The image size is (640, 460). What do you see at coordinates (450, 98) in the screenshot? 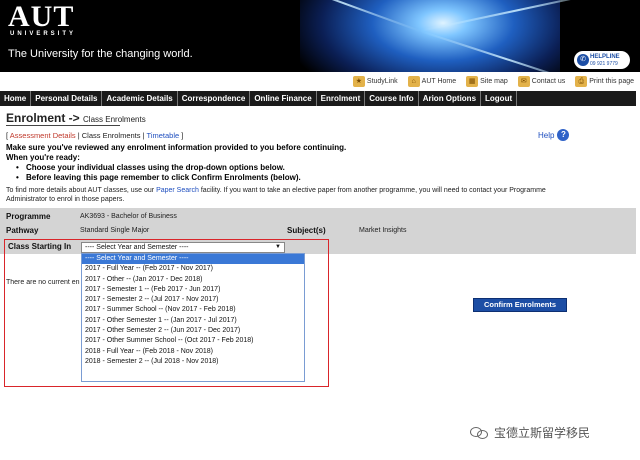
I see `nav-arion-options: Arion Options` at bounding box center [450, 98].